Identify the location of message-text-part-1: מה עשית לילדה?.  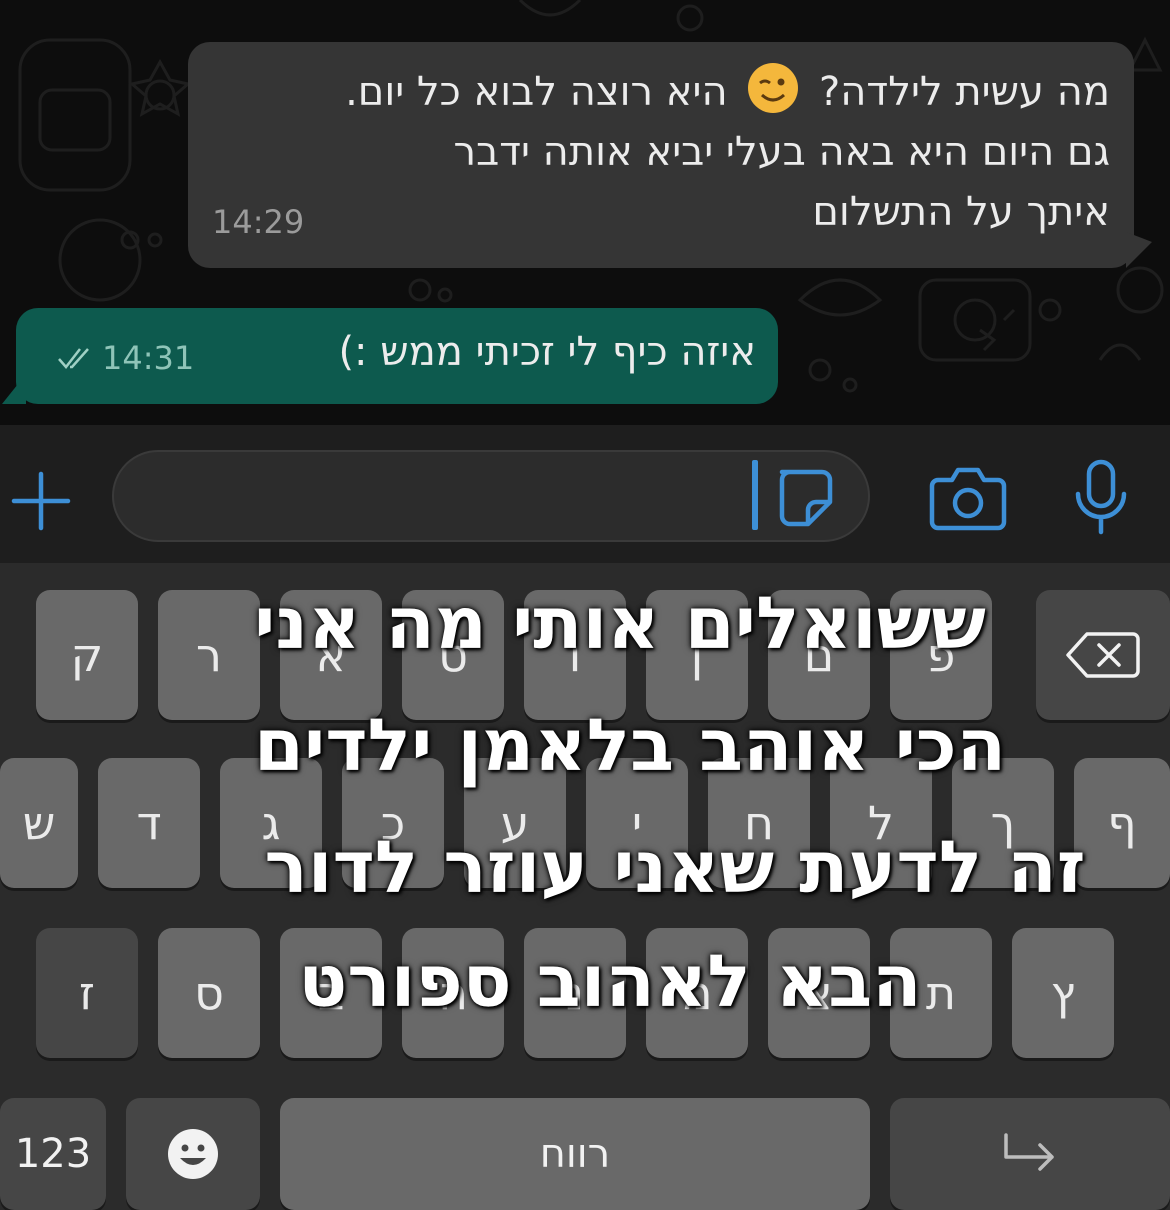
(964, 92).